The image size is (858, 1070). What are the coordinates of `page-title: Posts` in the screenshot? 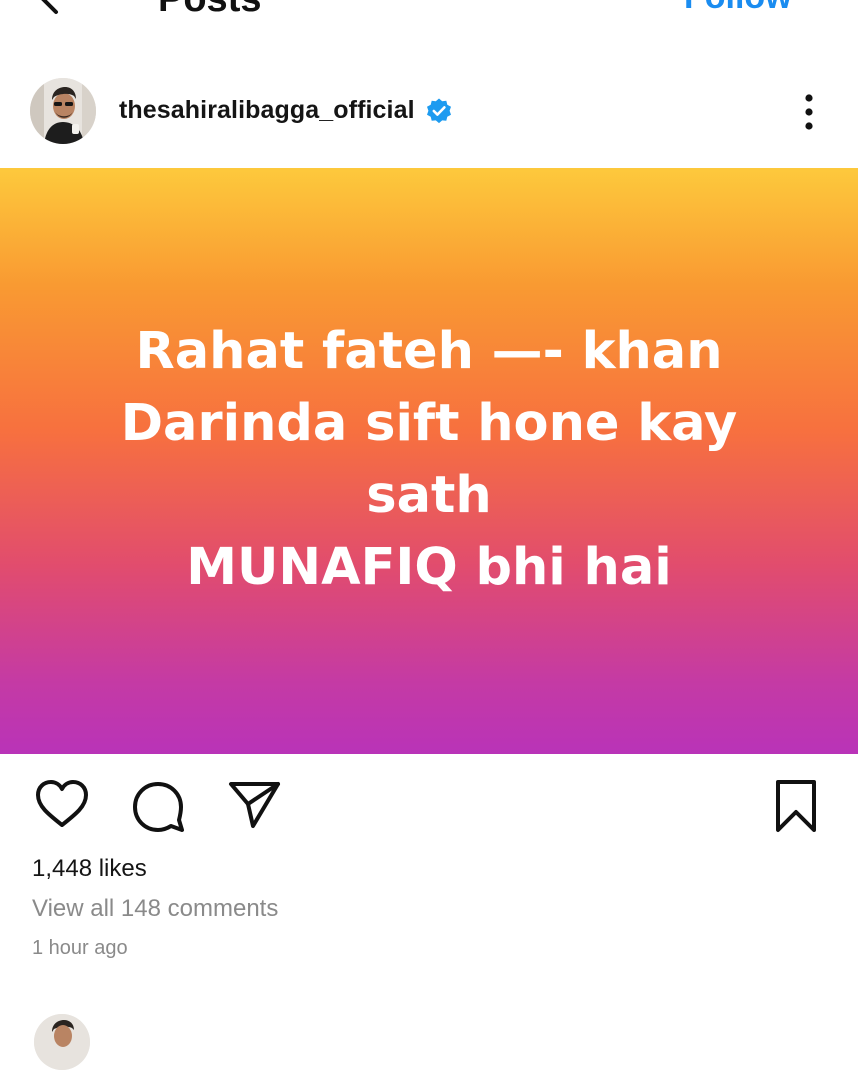 It's located at (209, 10).